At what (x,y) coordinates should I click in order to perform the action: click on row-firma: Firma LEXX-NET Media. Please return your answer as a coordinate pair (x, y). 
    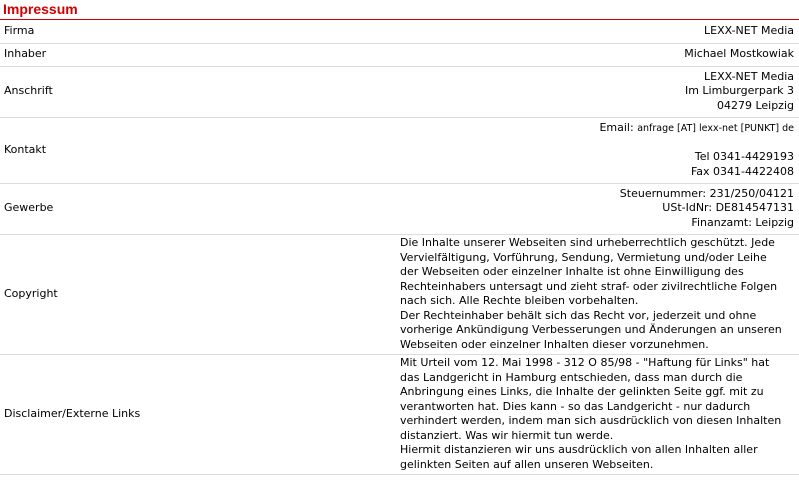
    Looking at the image, I should click on (399, 32).